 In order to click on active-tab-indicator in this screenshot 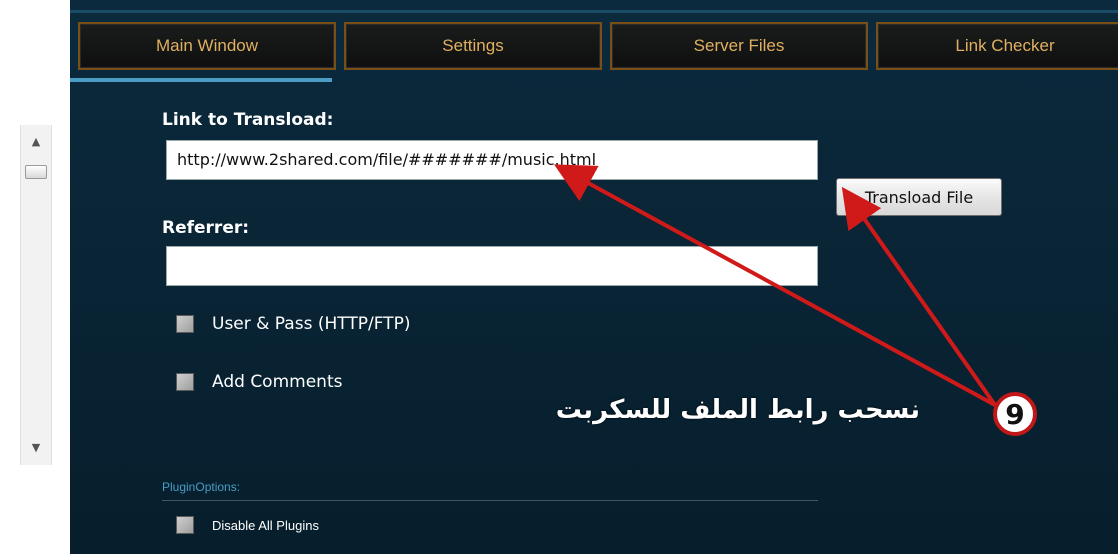, I will do `click(201, 80)`.